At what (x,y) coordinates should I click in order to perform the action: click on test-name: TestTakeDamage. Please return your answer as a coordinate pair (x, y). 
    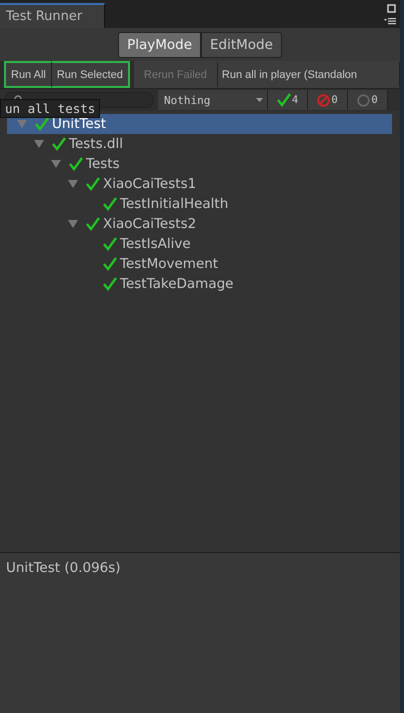
    Looking at the image, I should click on (177, 284).